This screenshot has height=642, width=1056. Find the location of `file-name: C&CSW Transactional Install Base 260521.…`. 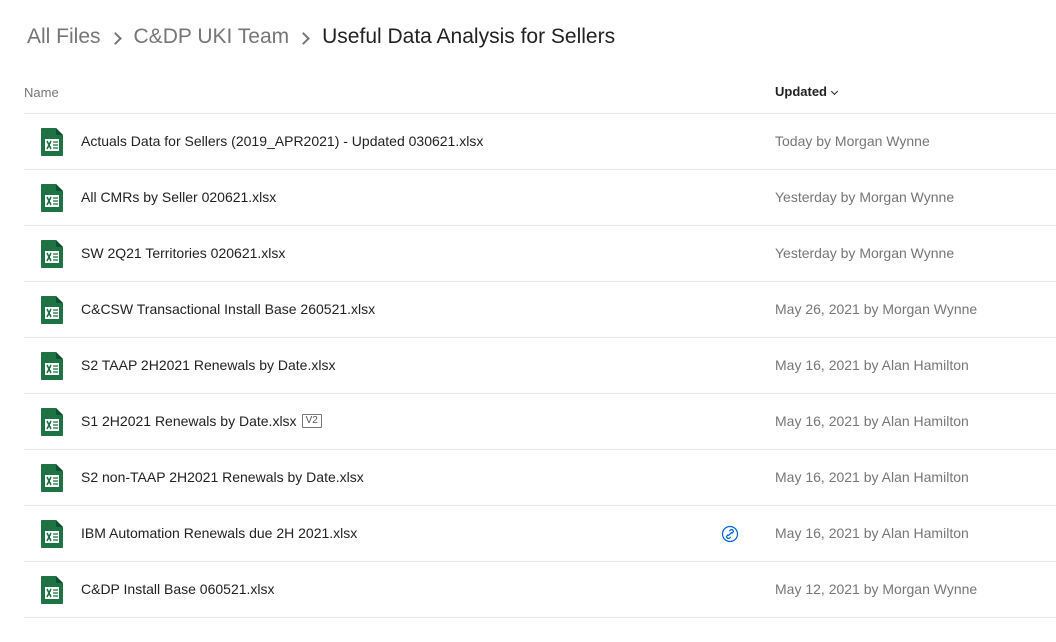

file-name: C&CSW Transactional Install Base 260521.… is located at coordinates (228, 309).